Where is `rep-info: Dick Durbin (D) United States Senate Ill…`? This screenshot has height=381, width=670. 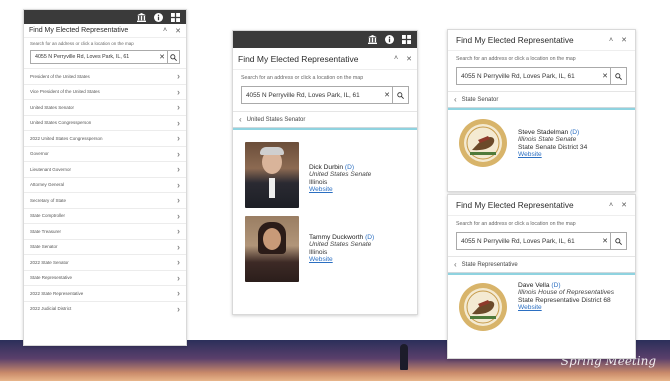
rep-info: Dick Durbin (D) United States Senate Ill… is located at coordinates (340, 179).